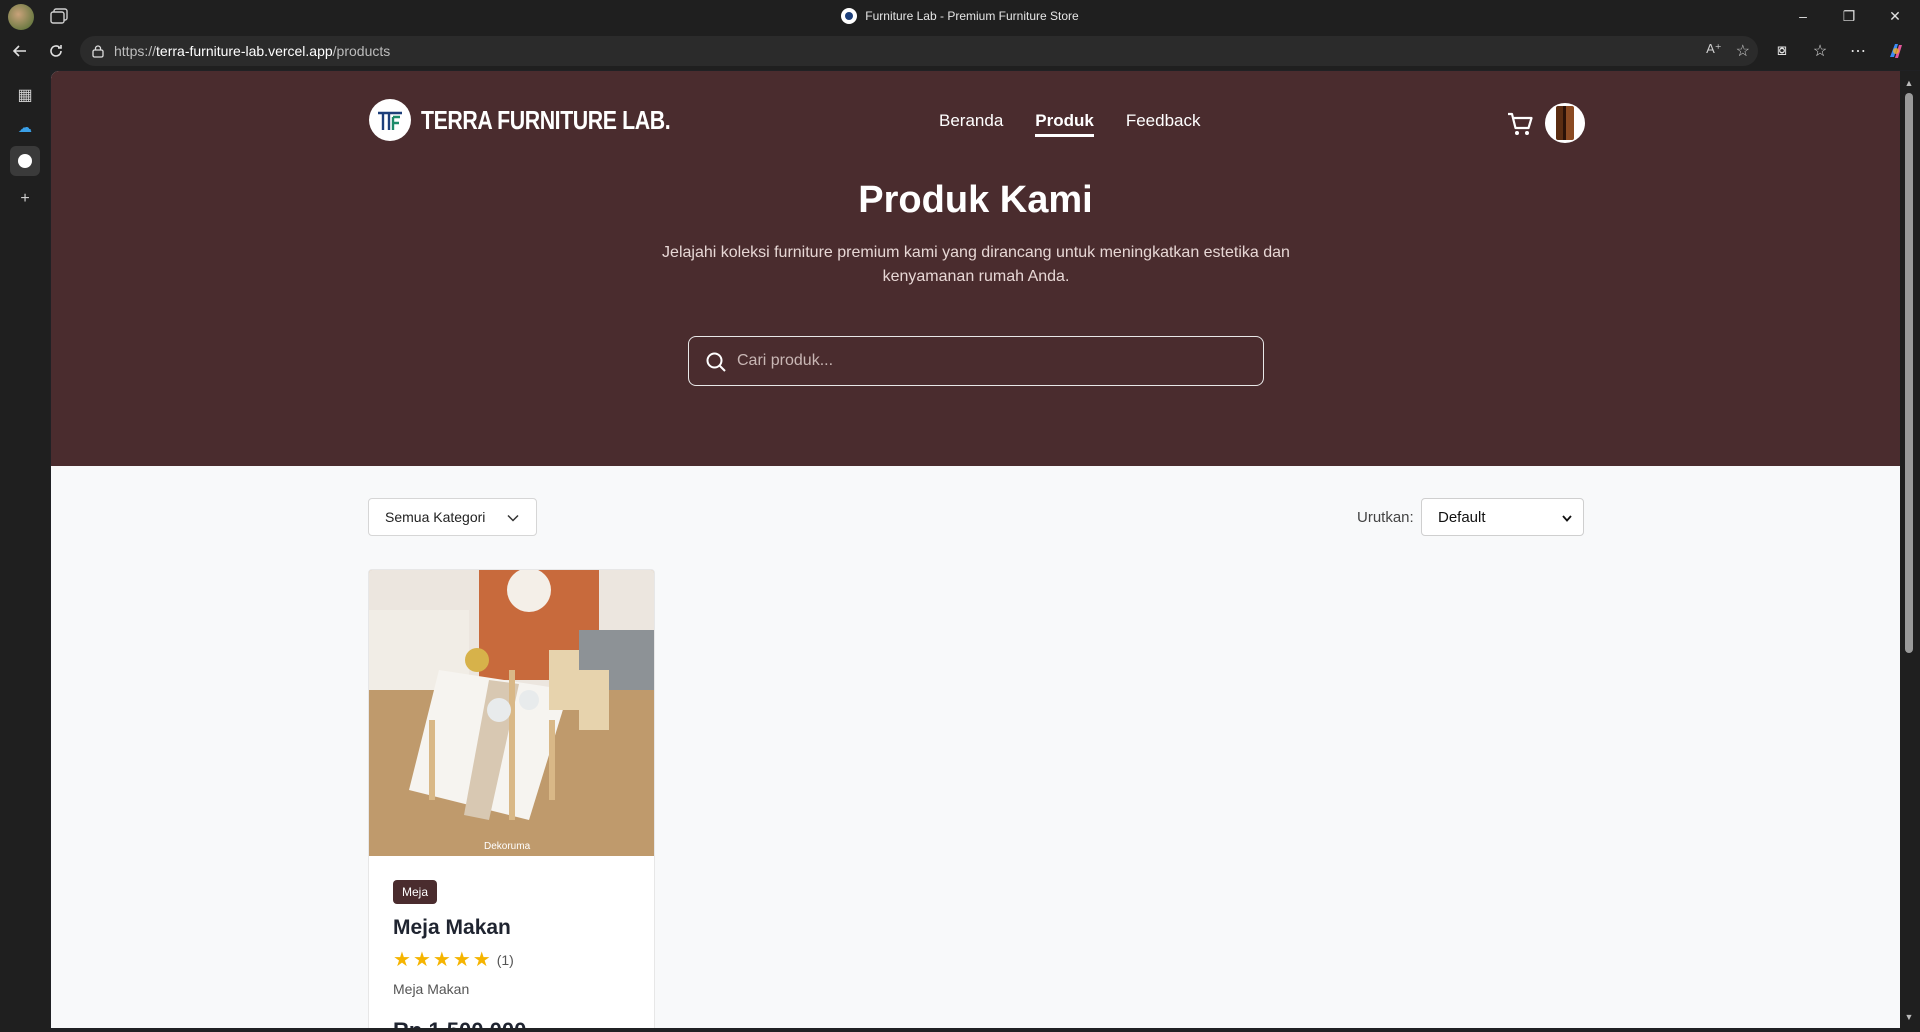  Describe the element at coordinates (971, 124) in the screenshot. I see `nav-link-beranda: Beranda` at that location.